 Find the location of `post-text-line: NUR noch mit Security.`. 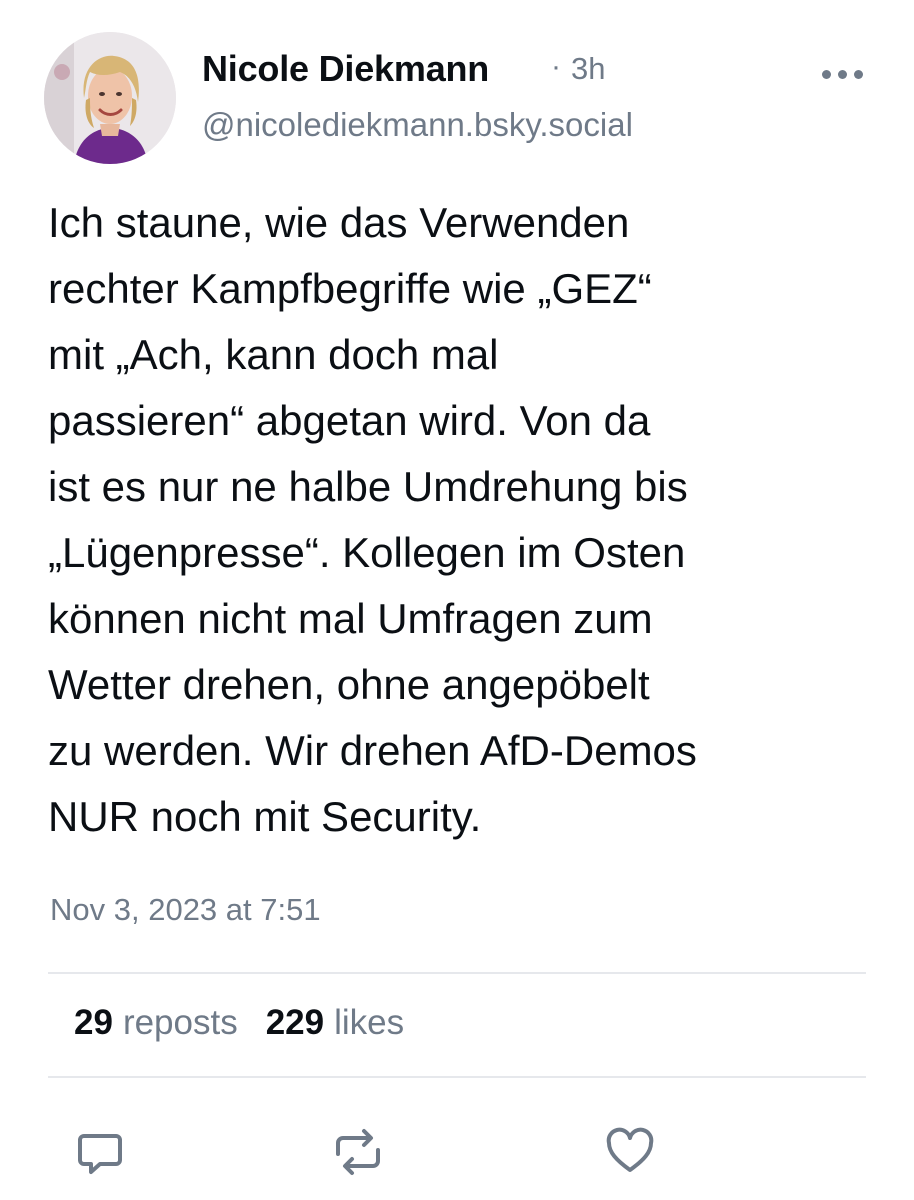

post-text-line: NUR noch mit Security. is located at coordinates (265, 816).